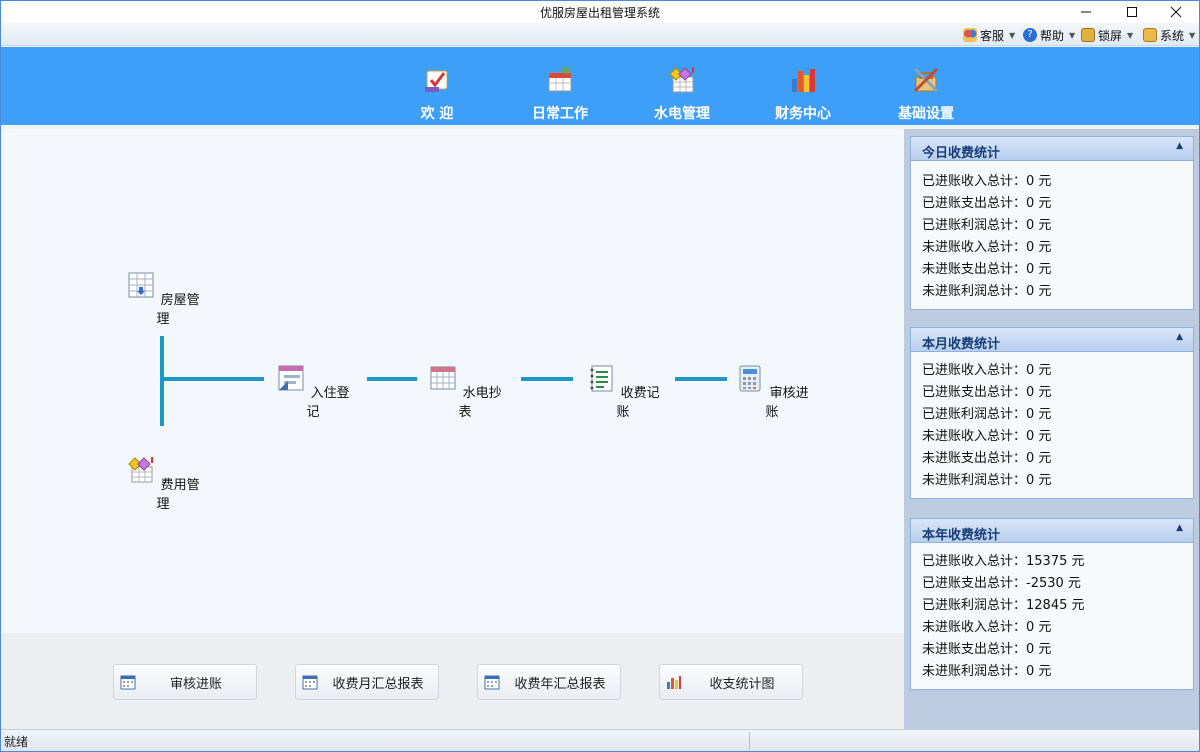 Image resolution: width=1200 pixels, height=752 pixels. Describe the element at coordinates (328, 403) in the screenshot. I see `flow-label: 入住登记` at that location.